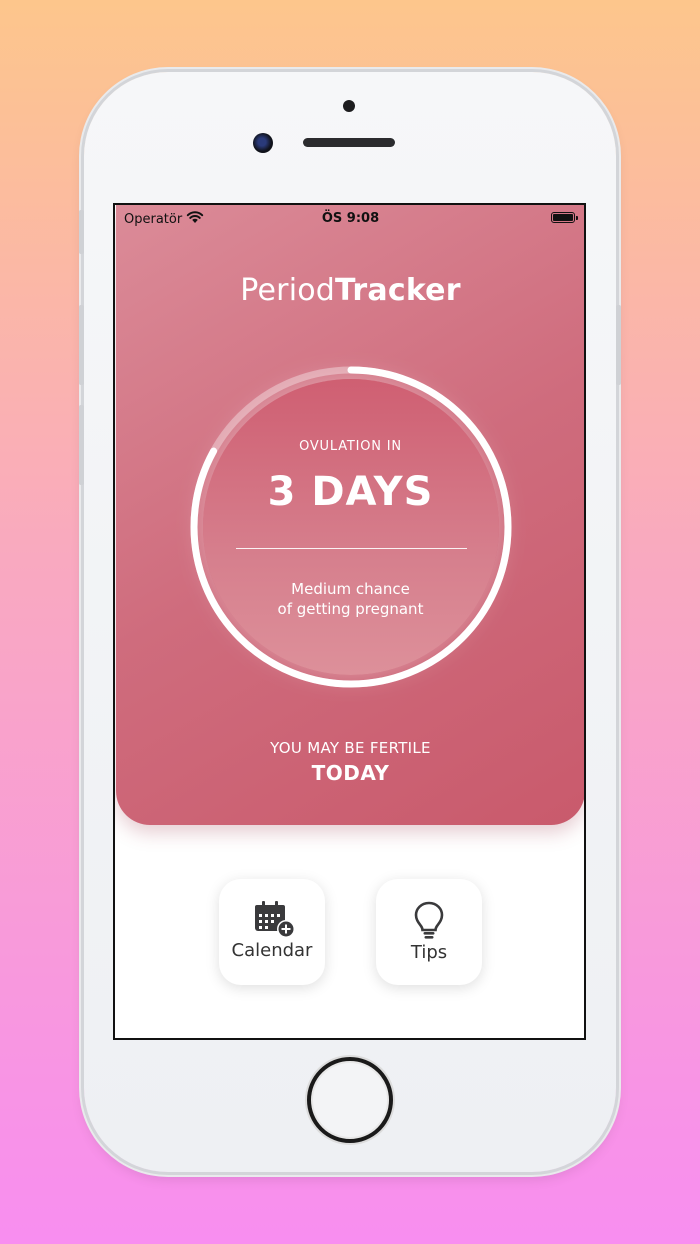  What do you see at coordinates (398, 290) in the screenshot?
I see `app-title-bold: Tracker` at bounding box center [398, 290].